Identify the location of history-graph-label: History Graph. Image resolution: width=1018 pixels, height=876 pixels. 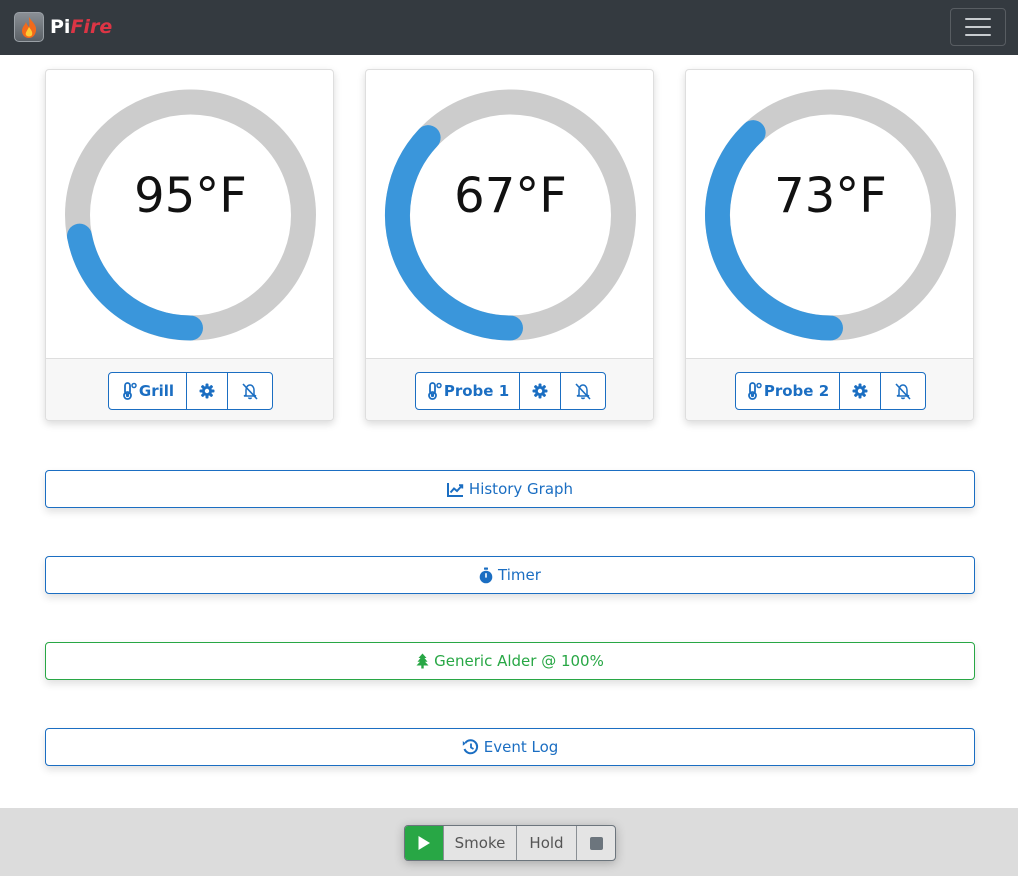
(521, 489).